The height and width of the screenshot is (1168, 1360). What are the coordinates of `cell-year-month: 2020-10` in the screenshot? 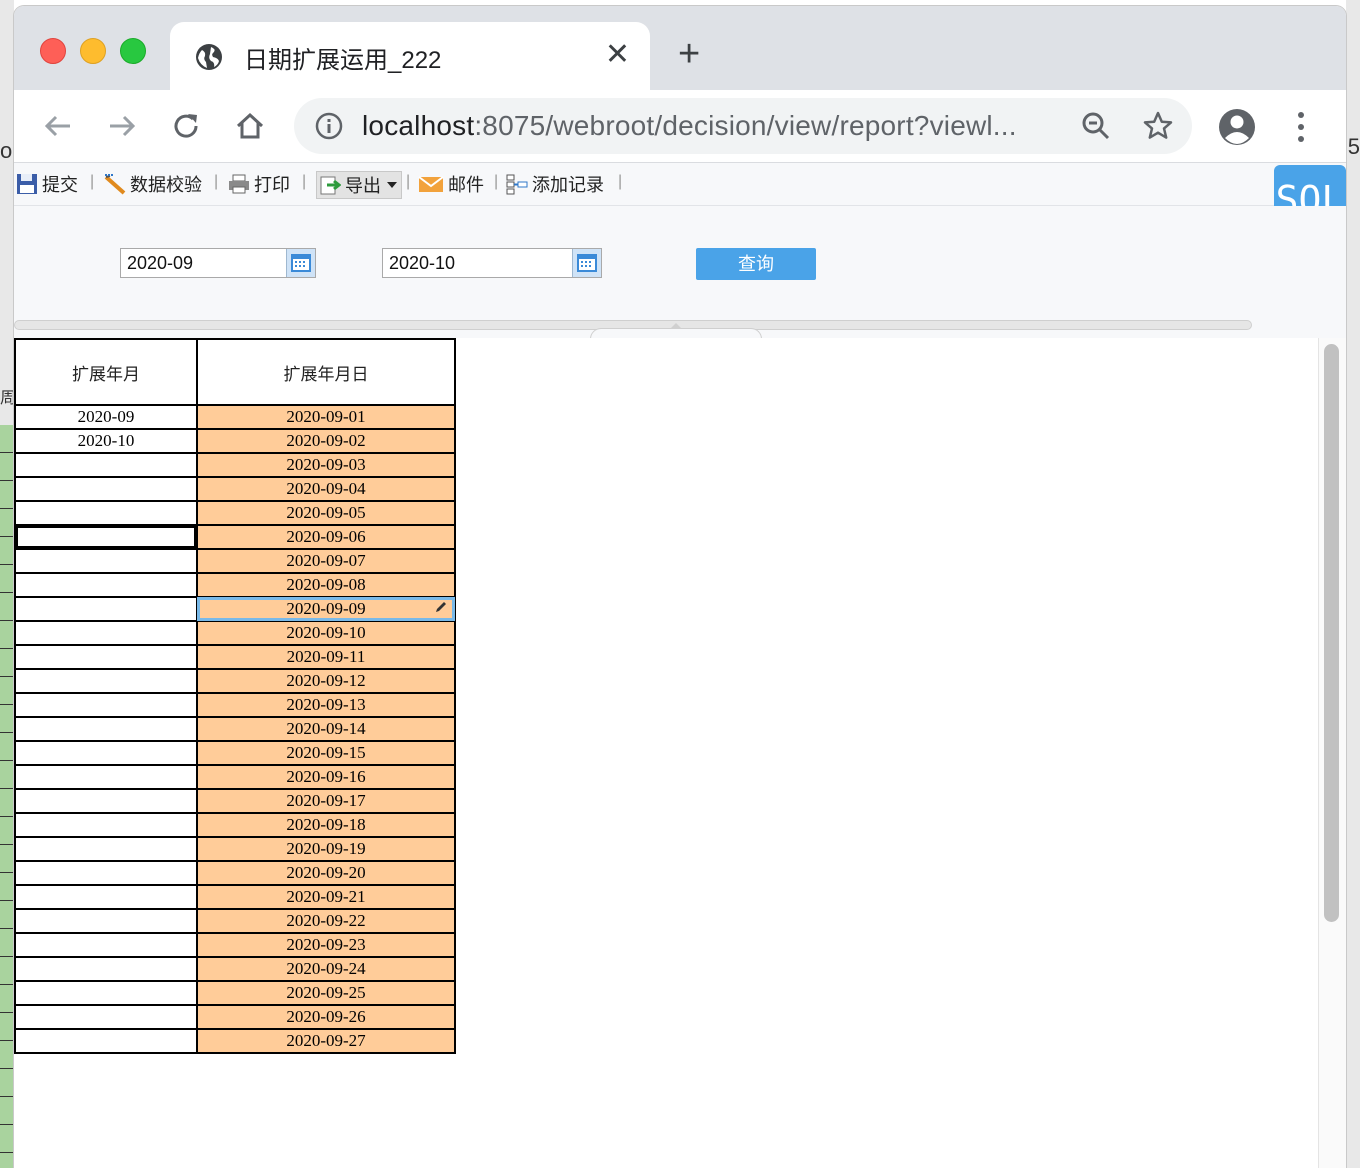 It's located at (106, 441).